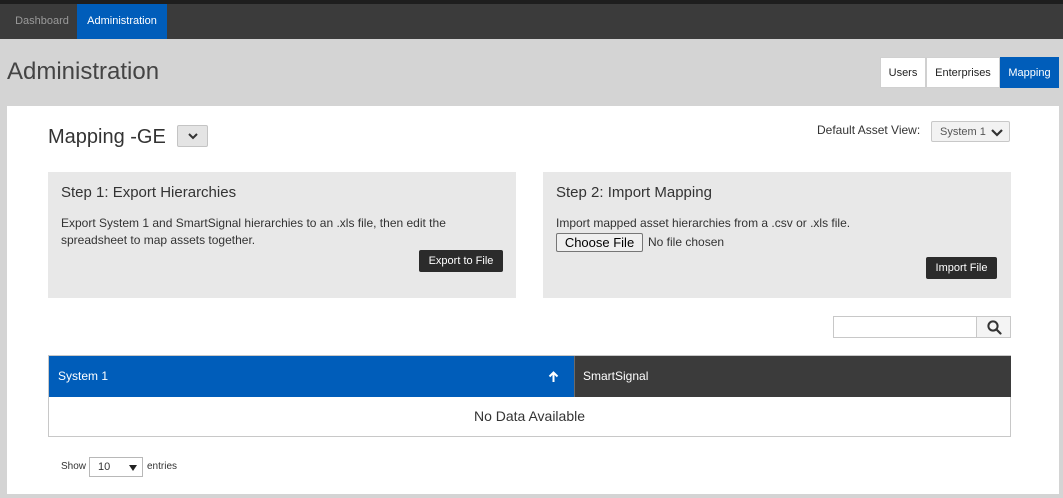  What do you see at coordinates (963, 72) in the screenshot?
I see `segment-enterprises: Enterprises` at bounding box center [963, 72].